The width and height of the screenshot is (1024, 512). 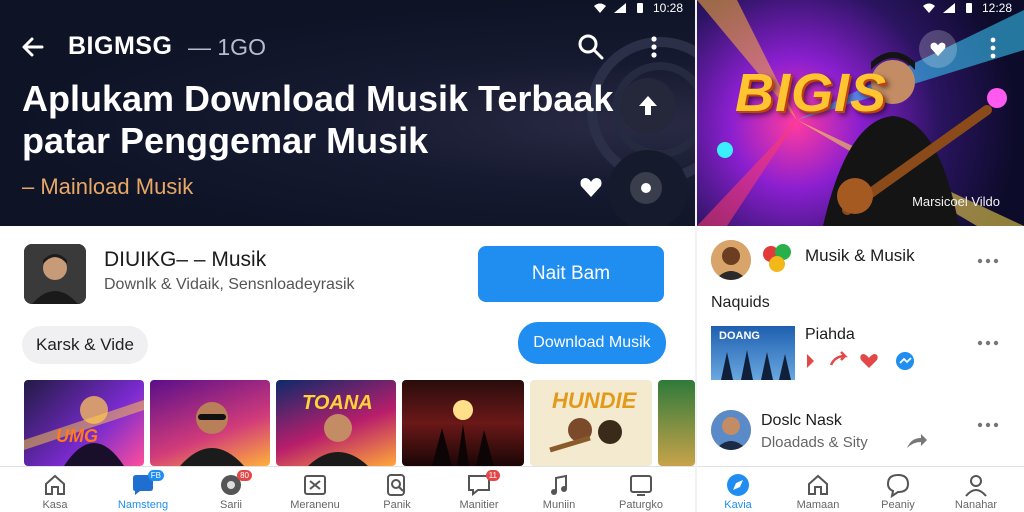 I want to click on hero-like-button, so click(x=938, y=49).